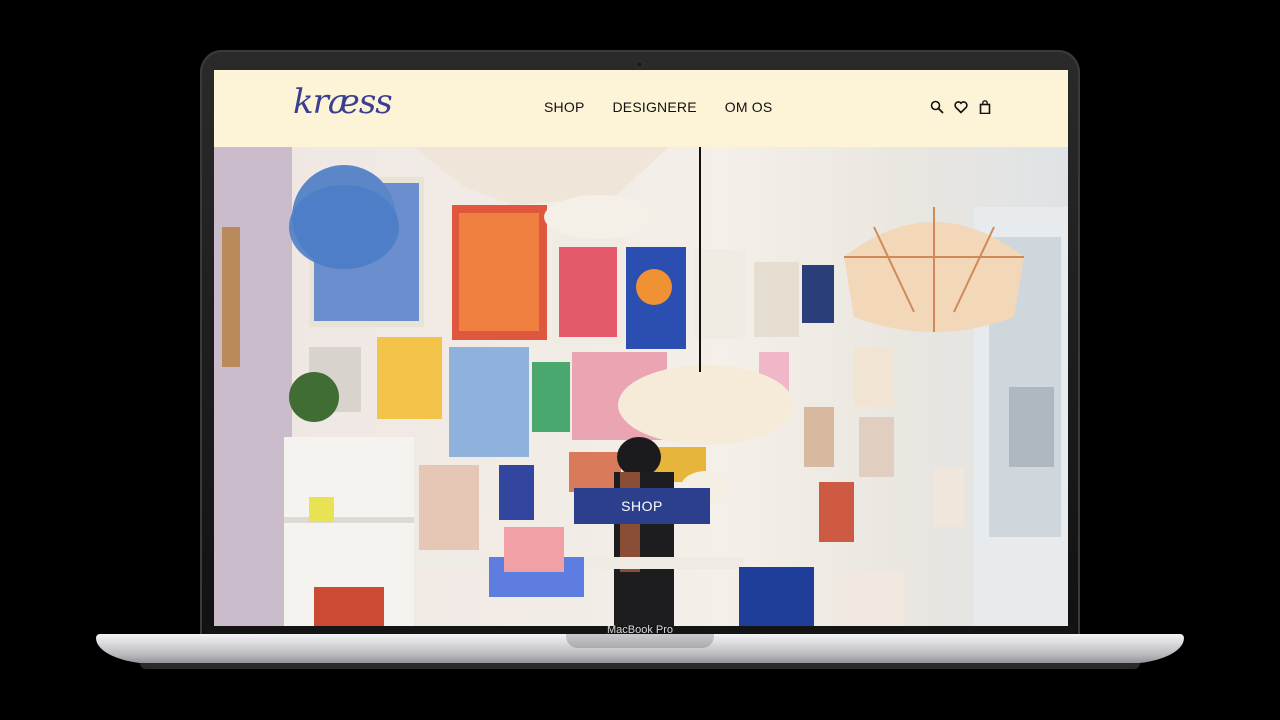  I want to click on header-icons, so click(961, 107).